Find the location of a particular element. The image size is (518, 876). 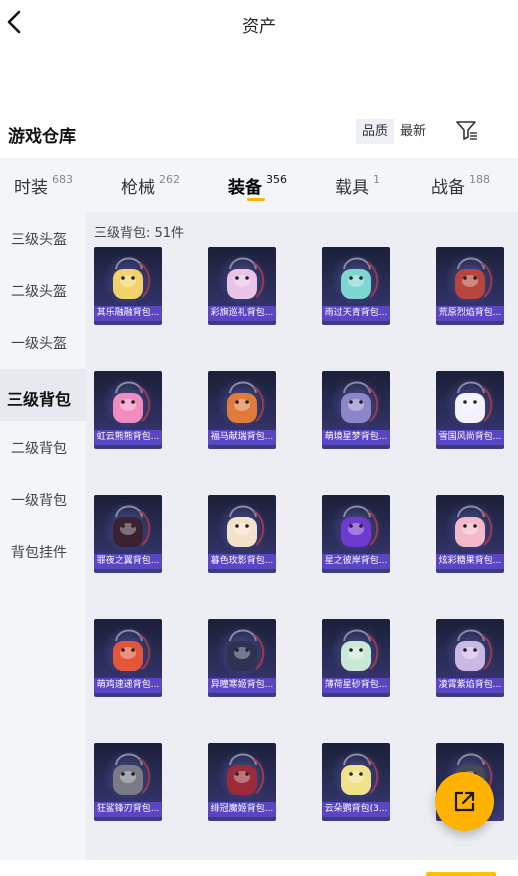

sidebar-item-label: 二级背包 is located at coordinates (39, 449).